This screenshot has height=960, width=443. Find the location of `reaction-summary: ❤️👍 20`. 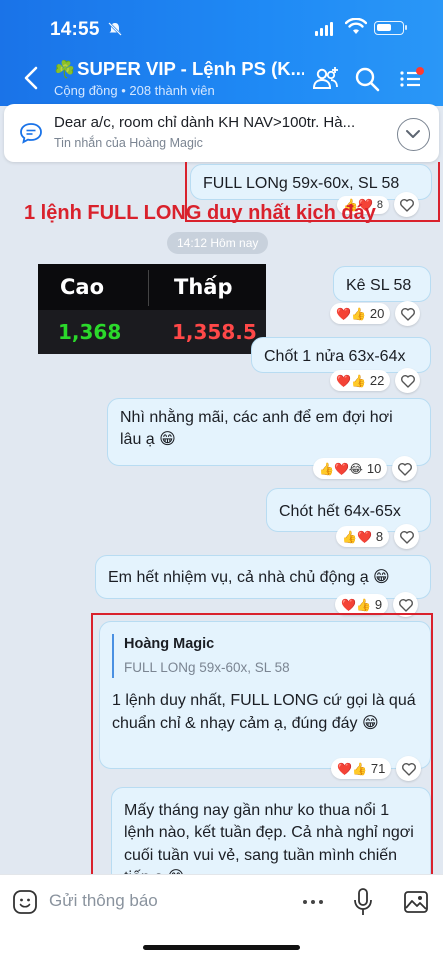

reaction-summary: ❤️👍 20 is located at coordinates (360, 313).